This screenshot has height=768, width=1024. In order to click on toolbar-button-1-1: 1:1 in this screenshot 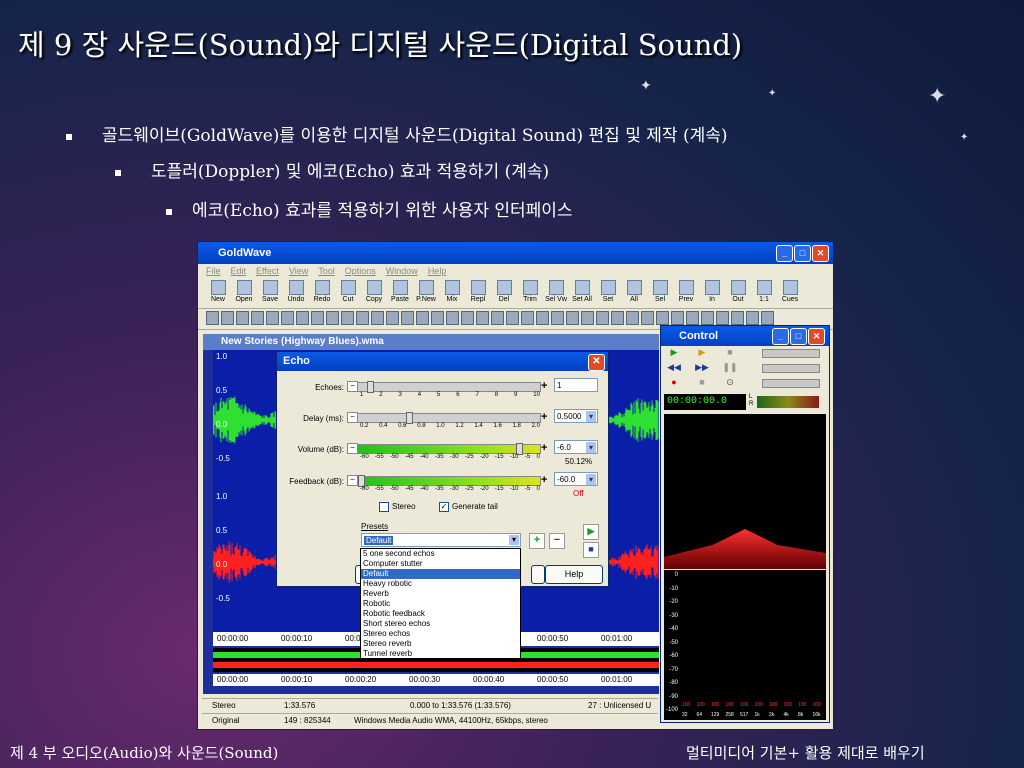, I will do `click(764, 293)`.